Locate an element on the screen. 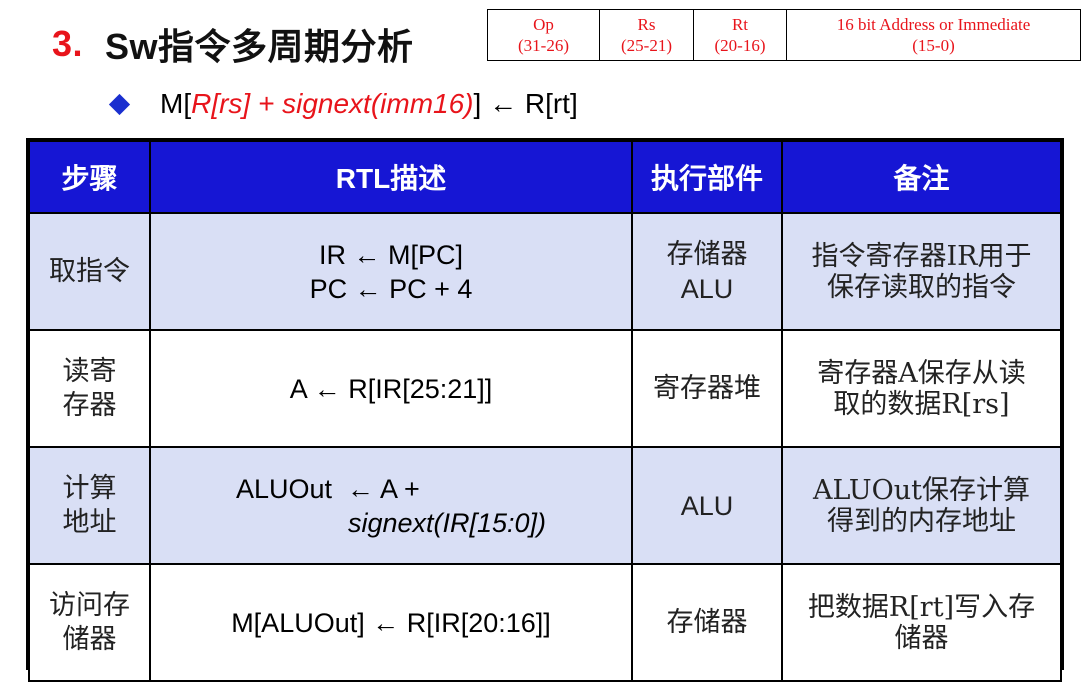 This screenshot has height=682, width=1086. step-text: 访问存 is located at coordinates (89, 605).